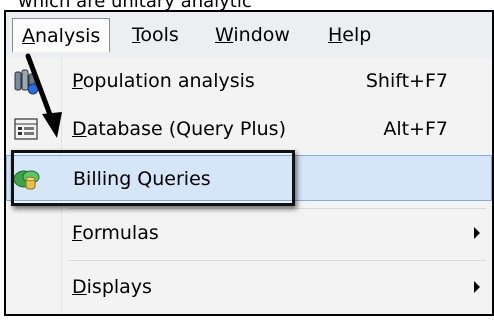 The height and width of the screenshot is (320, 494). What do you see at coordinates (77, 233) in the screenshot?
I see `mnemonic-f: F` at bounding box center [77, 233].